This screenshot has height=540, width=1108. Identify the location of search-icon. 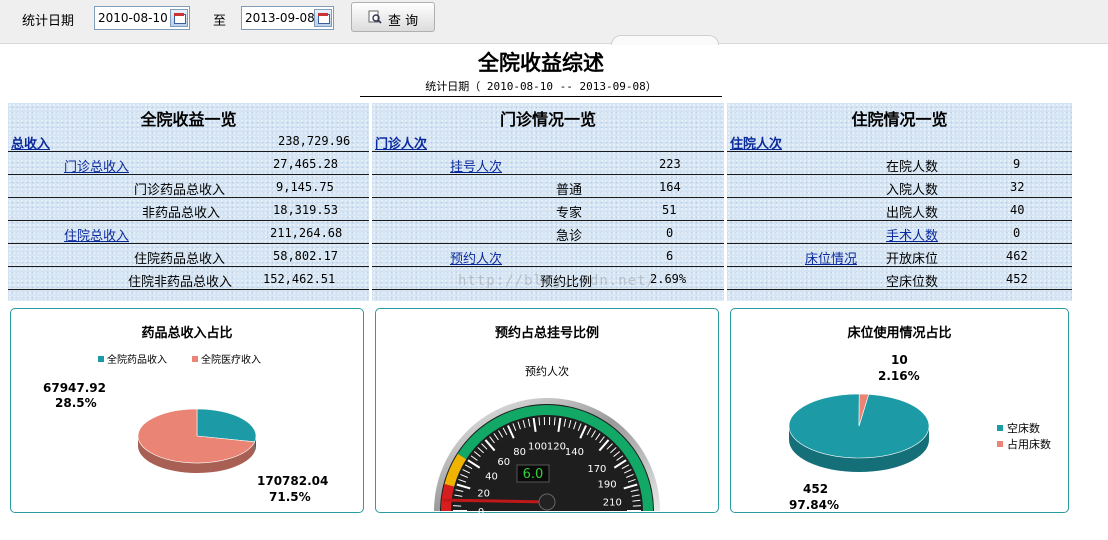
(375, 17).